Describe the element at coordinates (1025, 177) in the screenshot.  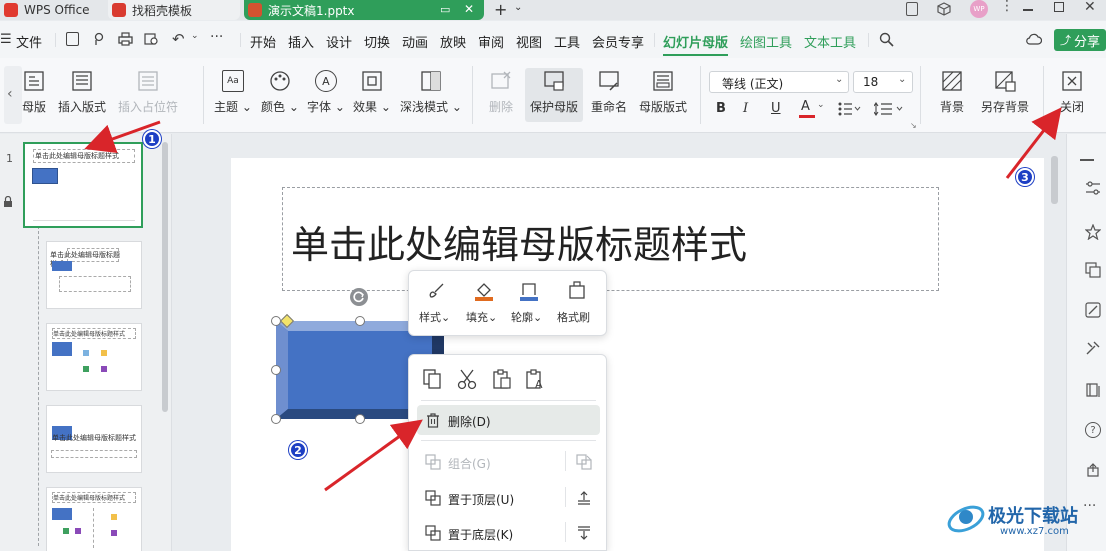
I see `annotation-marker-3: 3` at that location.